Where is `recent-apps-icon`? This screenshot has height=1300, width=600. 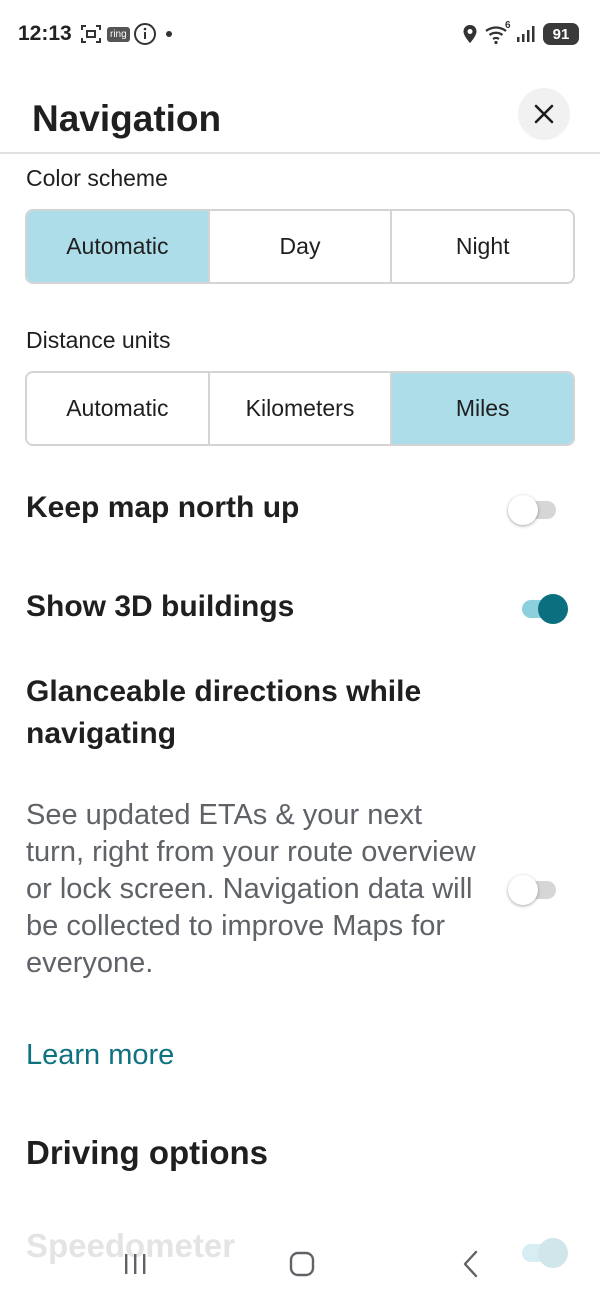 recent-apps-icon is located at coordinates (135, 1264).